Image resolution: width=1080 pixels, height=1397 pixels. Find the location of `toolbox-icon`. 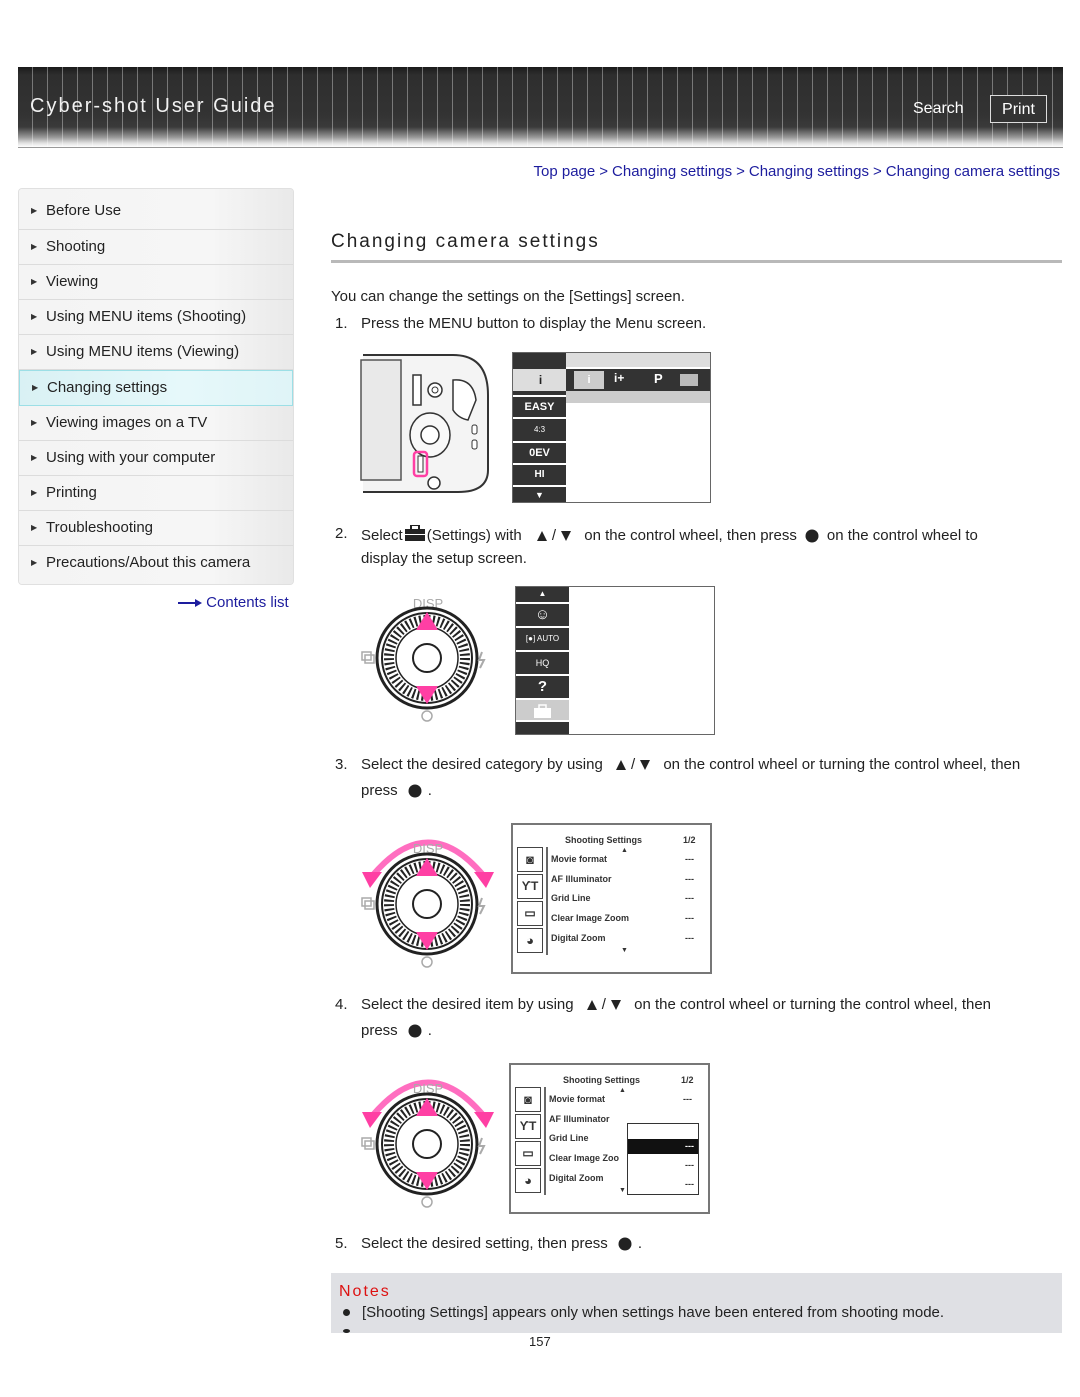

toolbox-icon is located at coordinates (542, 711).